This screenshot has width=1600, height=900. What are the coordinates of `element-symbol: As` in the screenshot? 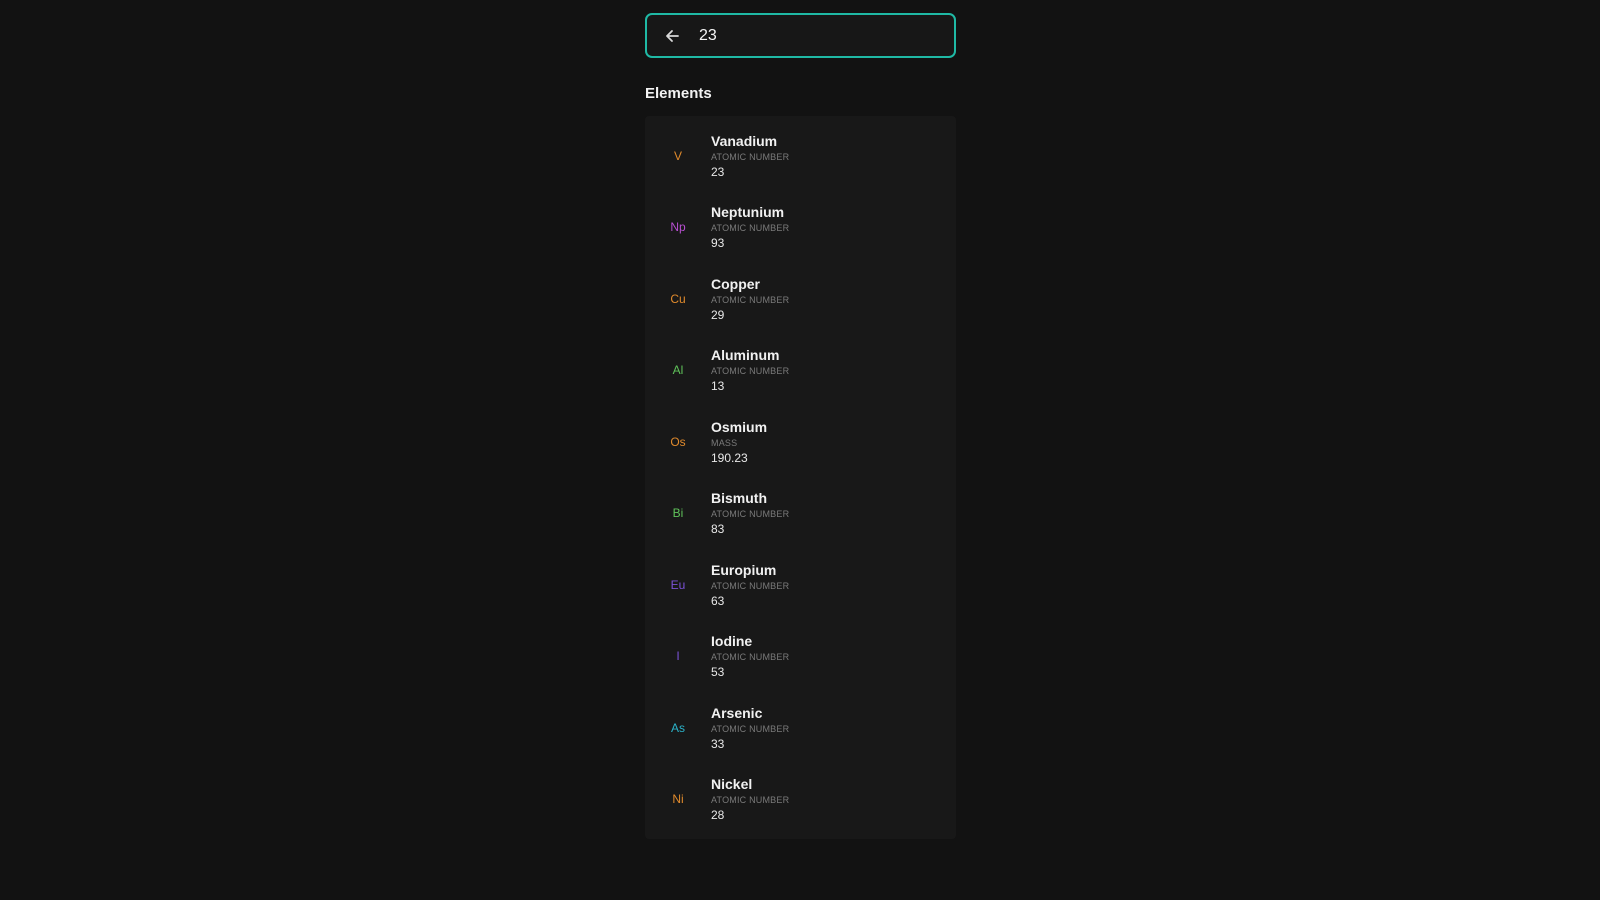 It's located at (677, 727).